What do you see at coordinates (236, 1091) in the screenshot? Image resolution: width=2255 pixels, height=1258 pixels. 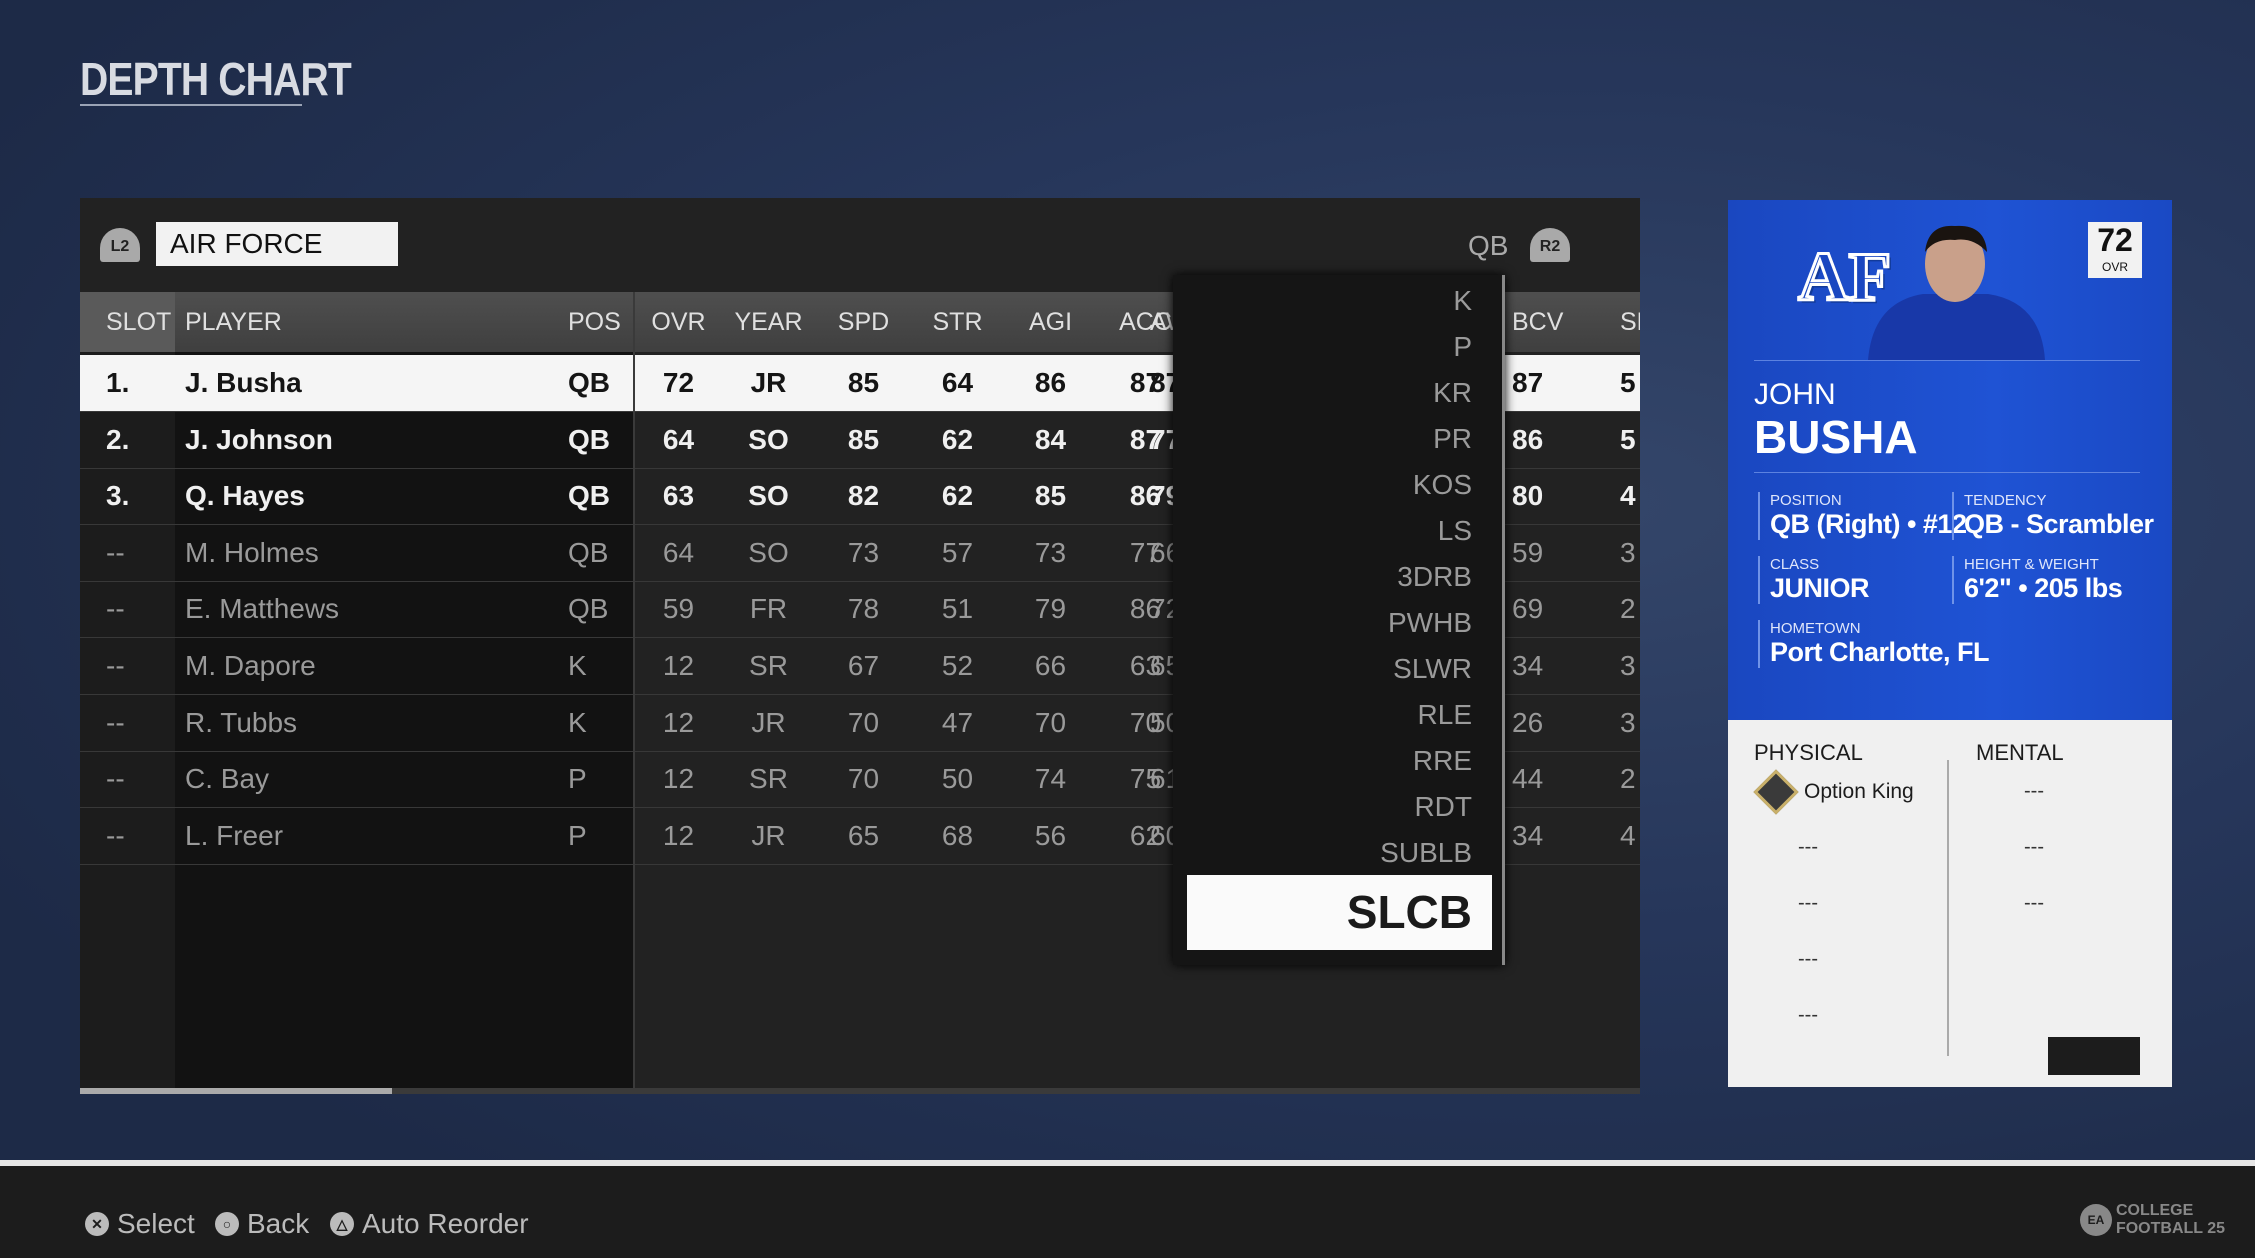 I see `scrollbar-thumb` at bounding box center [236, 1091].